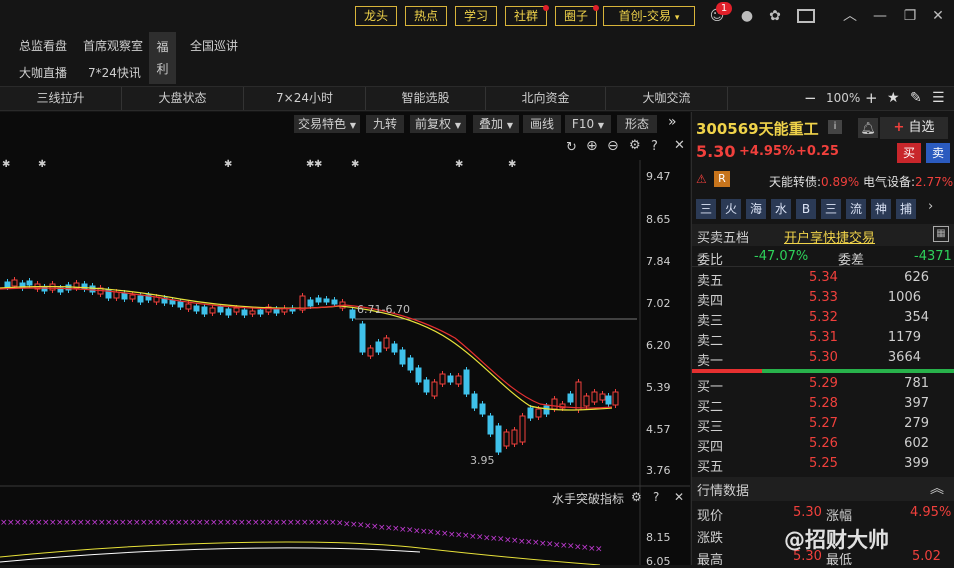 The width and height of the screenshot is (954, 568). Describe the element at coordinates (861, 181) in the screenshot. I see `related-bond: 天能转债:0.89% 电气设备:2.77%` at that location.